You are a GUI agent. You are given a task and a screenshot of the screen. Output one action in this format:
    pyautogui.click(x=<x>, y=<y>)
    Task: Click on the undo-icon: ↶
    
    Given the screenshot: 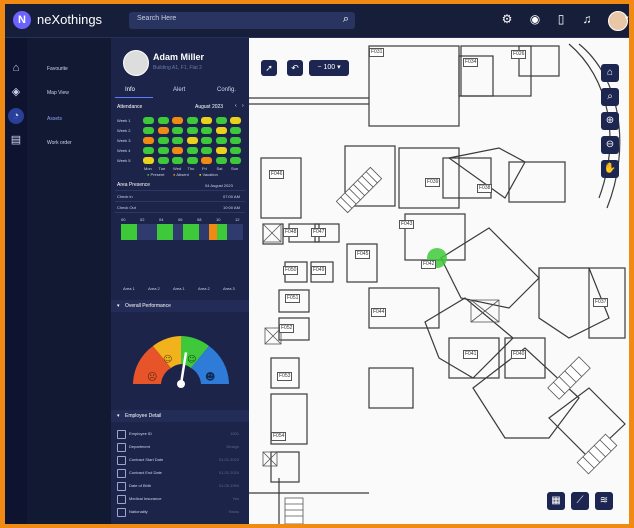 What is the action you would take?
    pyautogui.click(x=295, y=68)
    